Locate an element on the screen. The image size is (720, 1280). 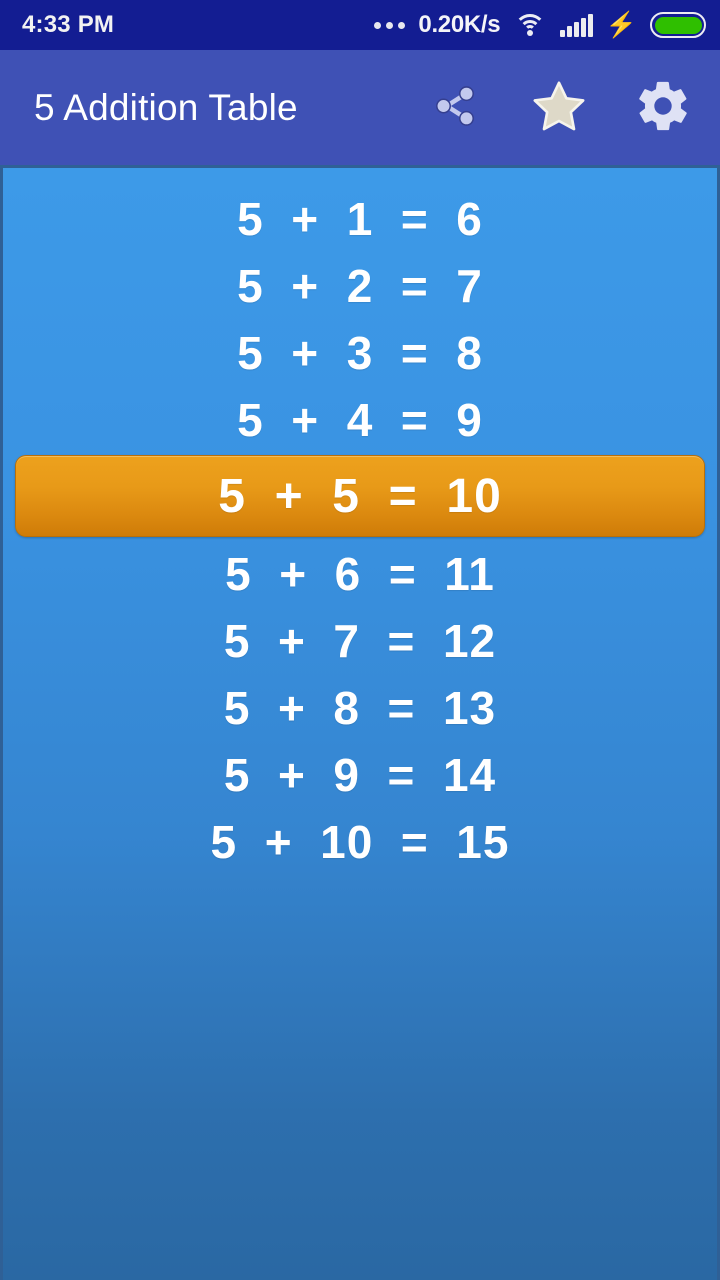
favorite-button is located at coordinates (559, 108).